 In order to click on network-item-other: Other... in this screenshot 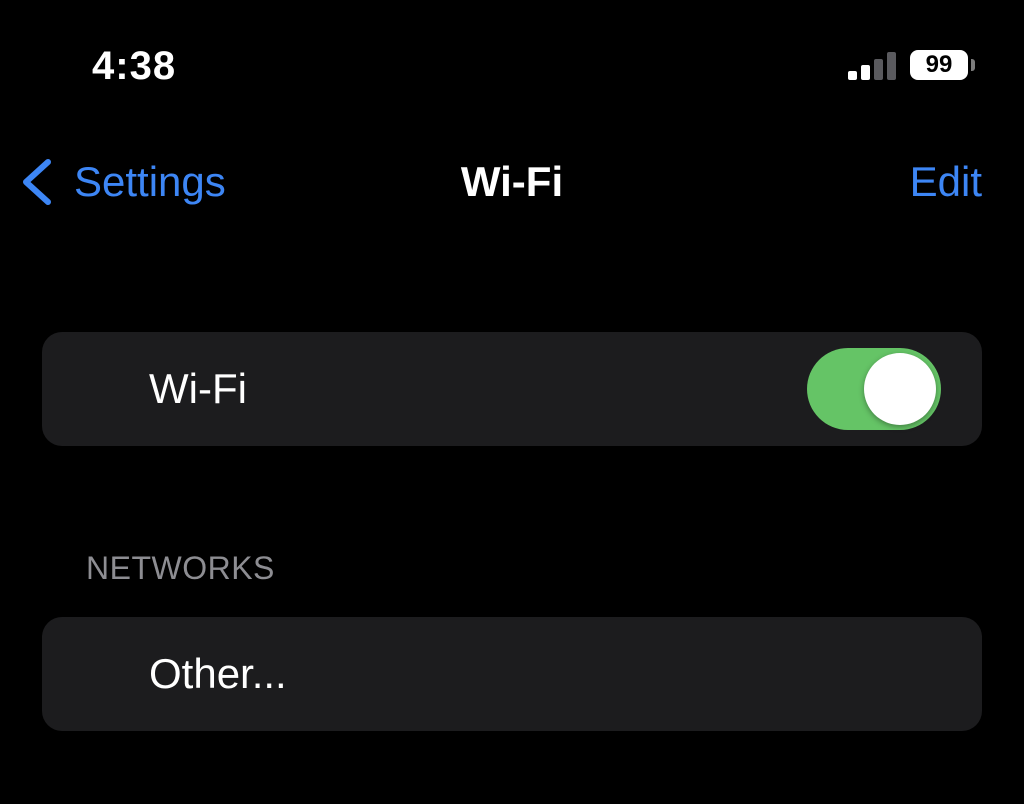, I will do `click(512, 674)`.